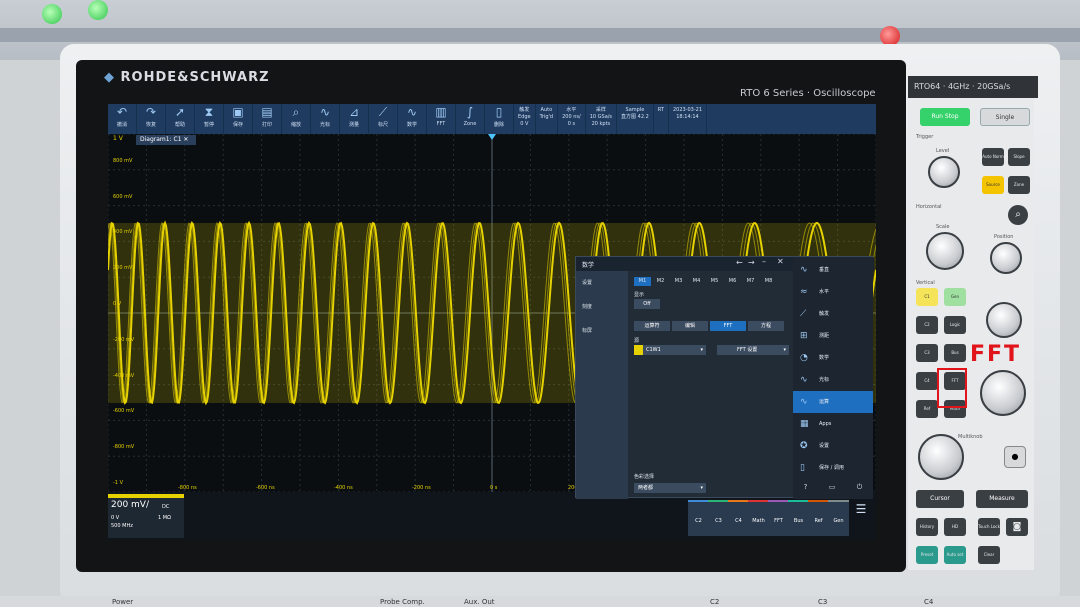 This screenshot has height=607, width=1080. What do you see at coordinates (838, 518) in the screenshot?
I see `bottom-button-gen: Gen` at bounding box center [838, 518].